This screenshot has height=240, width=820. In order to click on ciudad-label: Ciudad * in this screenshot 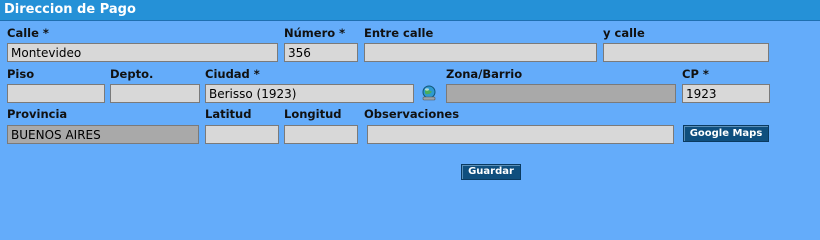, I will do `click(232, 74)`.